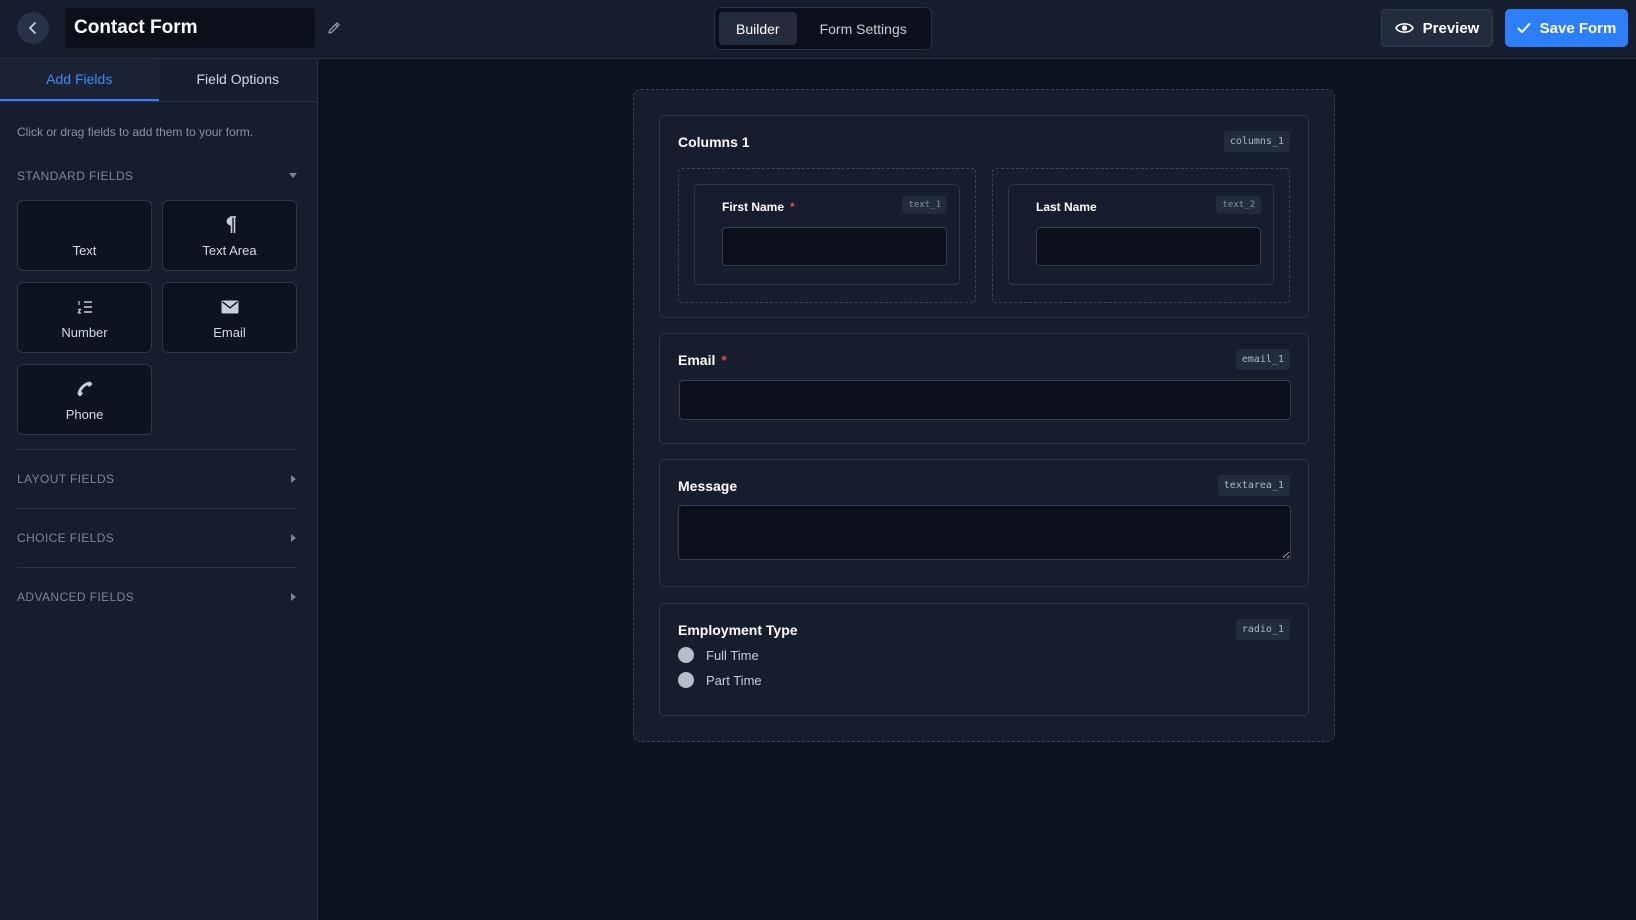 The height and width of the screenshot is (920, 1636). I want to click on radio-label: Full Time, so click(732, 655).